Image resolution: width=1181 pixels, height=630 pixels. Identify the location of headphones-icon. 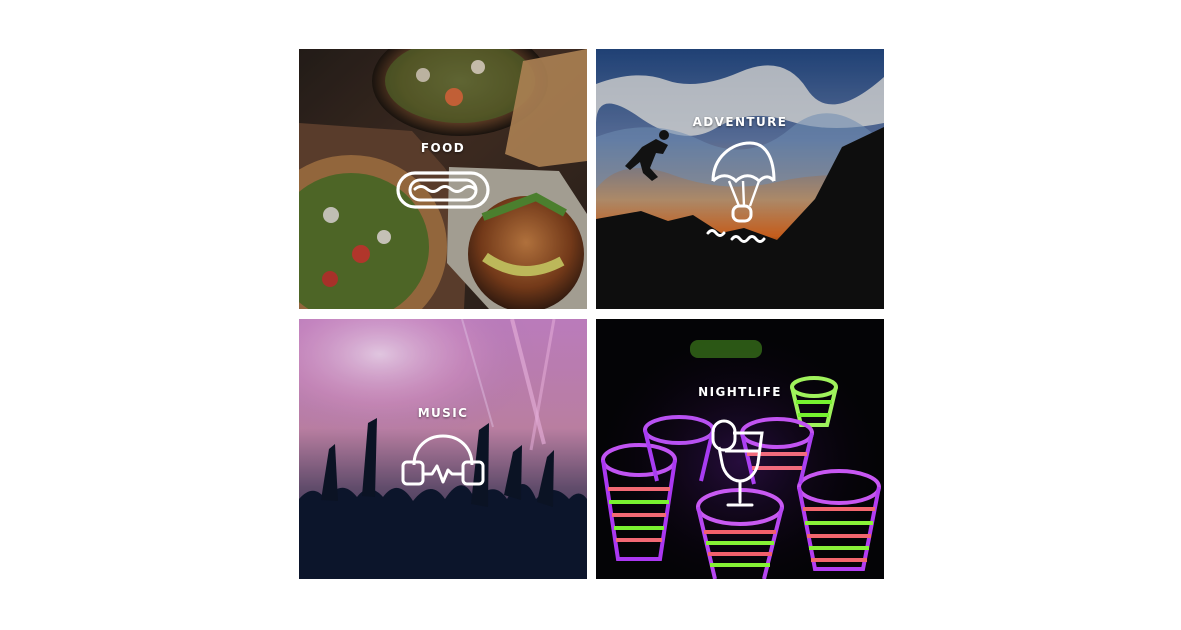
(443, 459).